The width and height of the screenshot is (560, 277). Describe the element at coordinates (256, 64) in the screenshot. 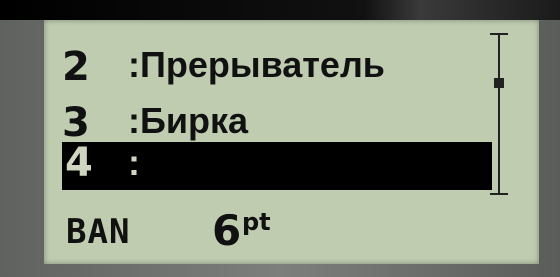

I see `menu-item-label: :Прерыватель` at that location.